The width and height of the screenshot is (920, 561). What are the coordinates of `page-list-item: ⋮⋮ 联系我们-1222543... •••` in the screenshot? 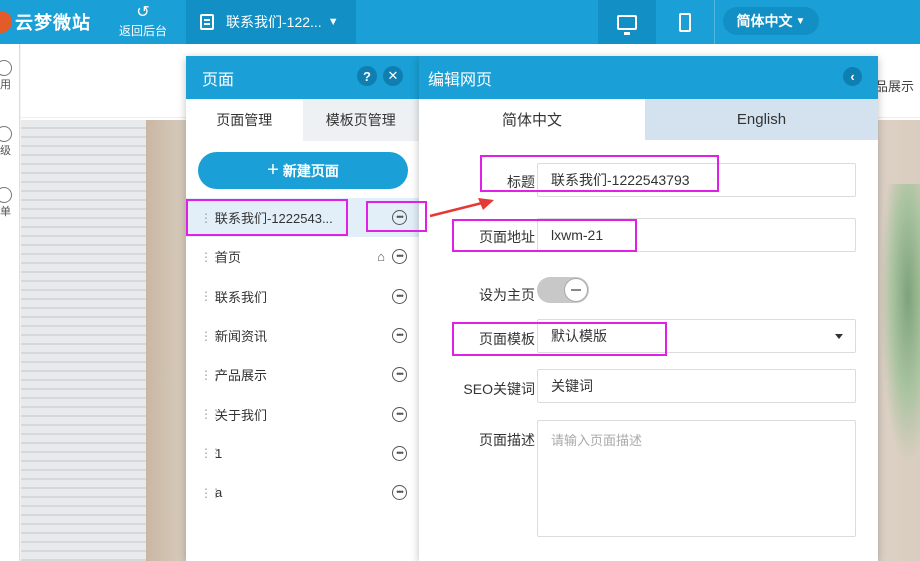 It's located at (302, 218).